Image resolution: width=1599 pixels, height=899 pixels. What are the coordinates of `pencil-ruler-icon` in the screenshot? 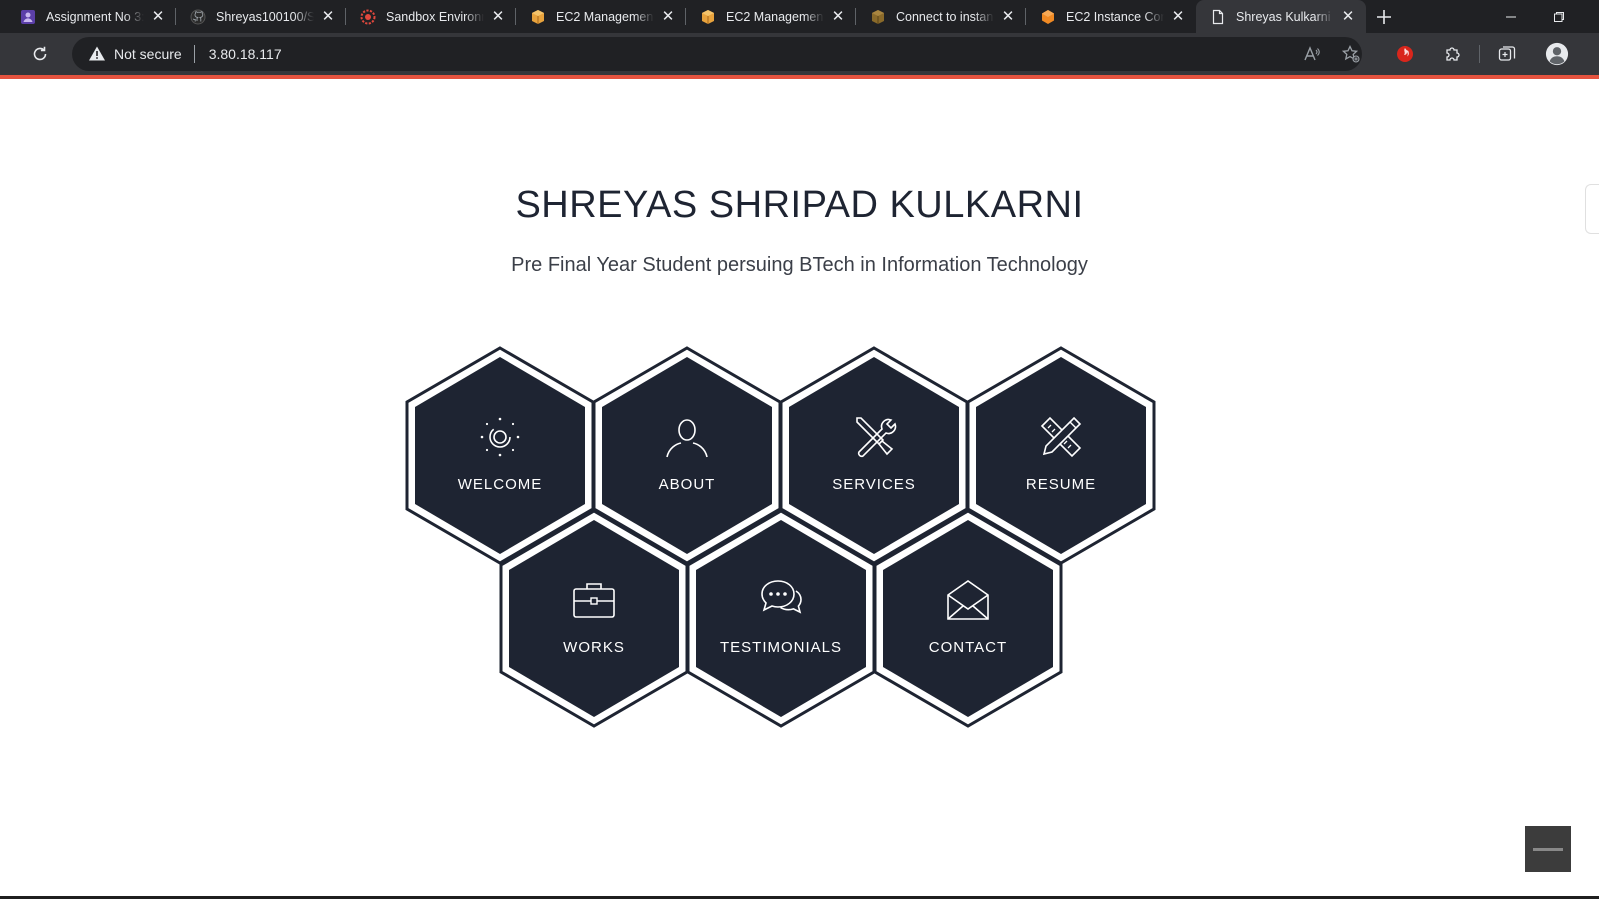 It's located at (1061, 437).